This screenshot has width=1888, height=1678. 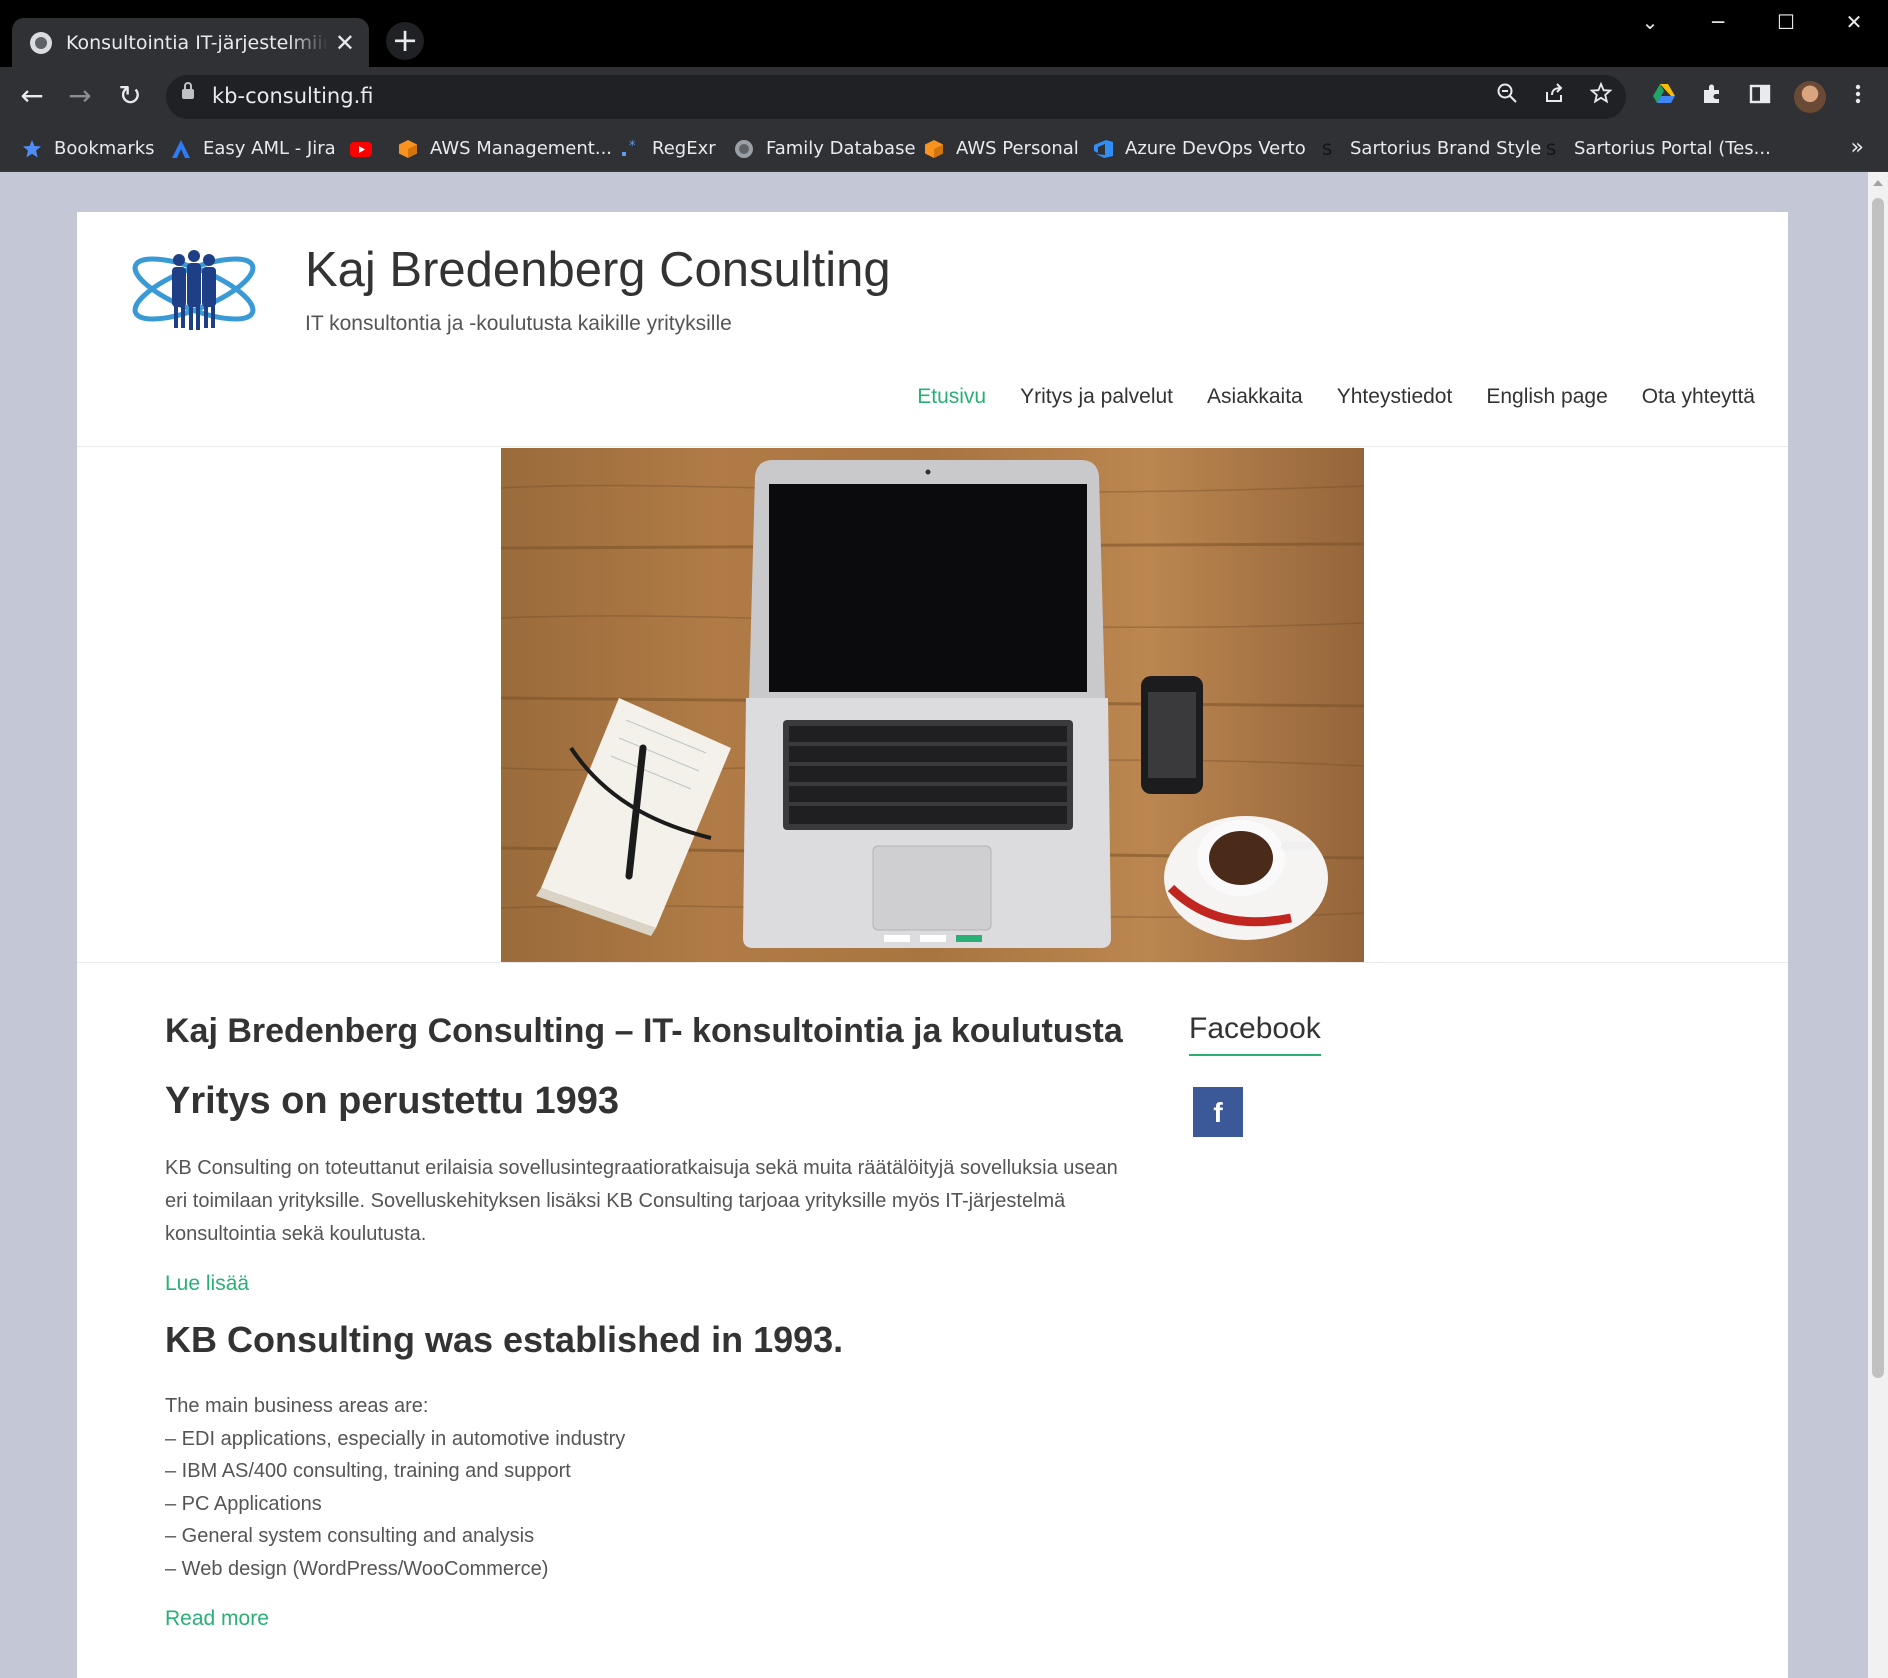 I want to click on laptop-desk-photo, so click(x=932, y=704).